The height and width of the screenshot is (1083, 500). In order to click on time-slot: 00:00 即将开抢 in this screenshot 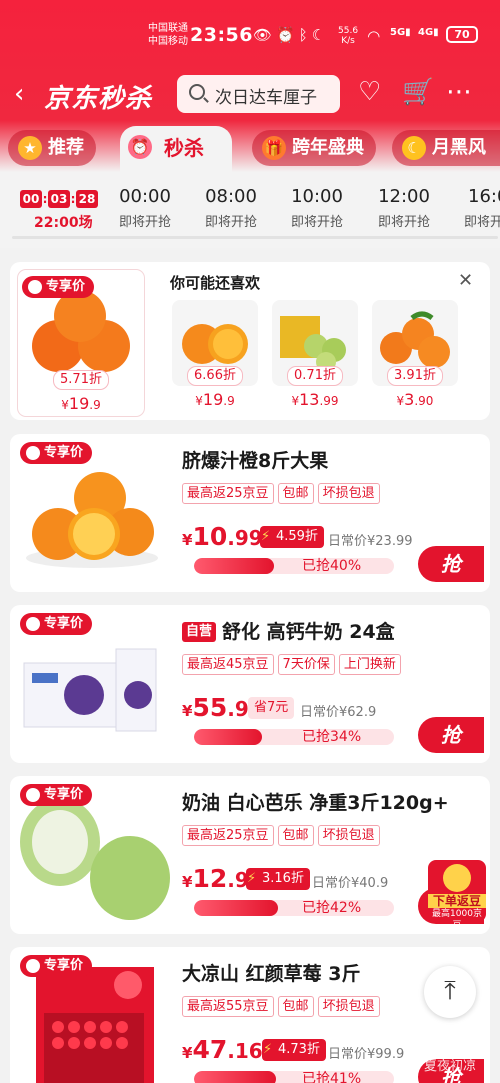, I will do `click(145, 208)`.